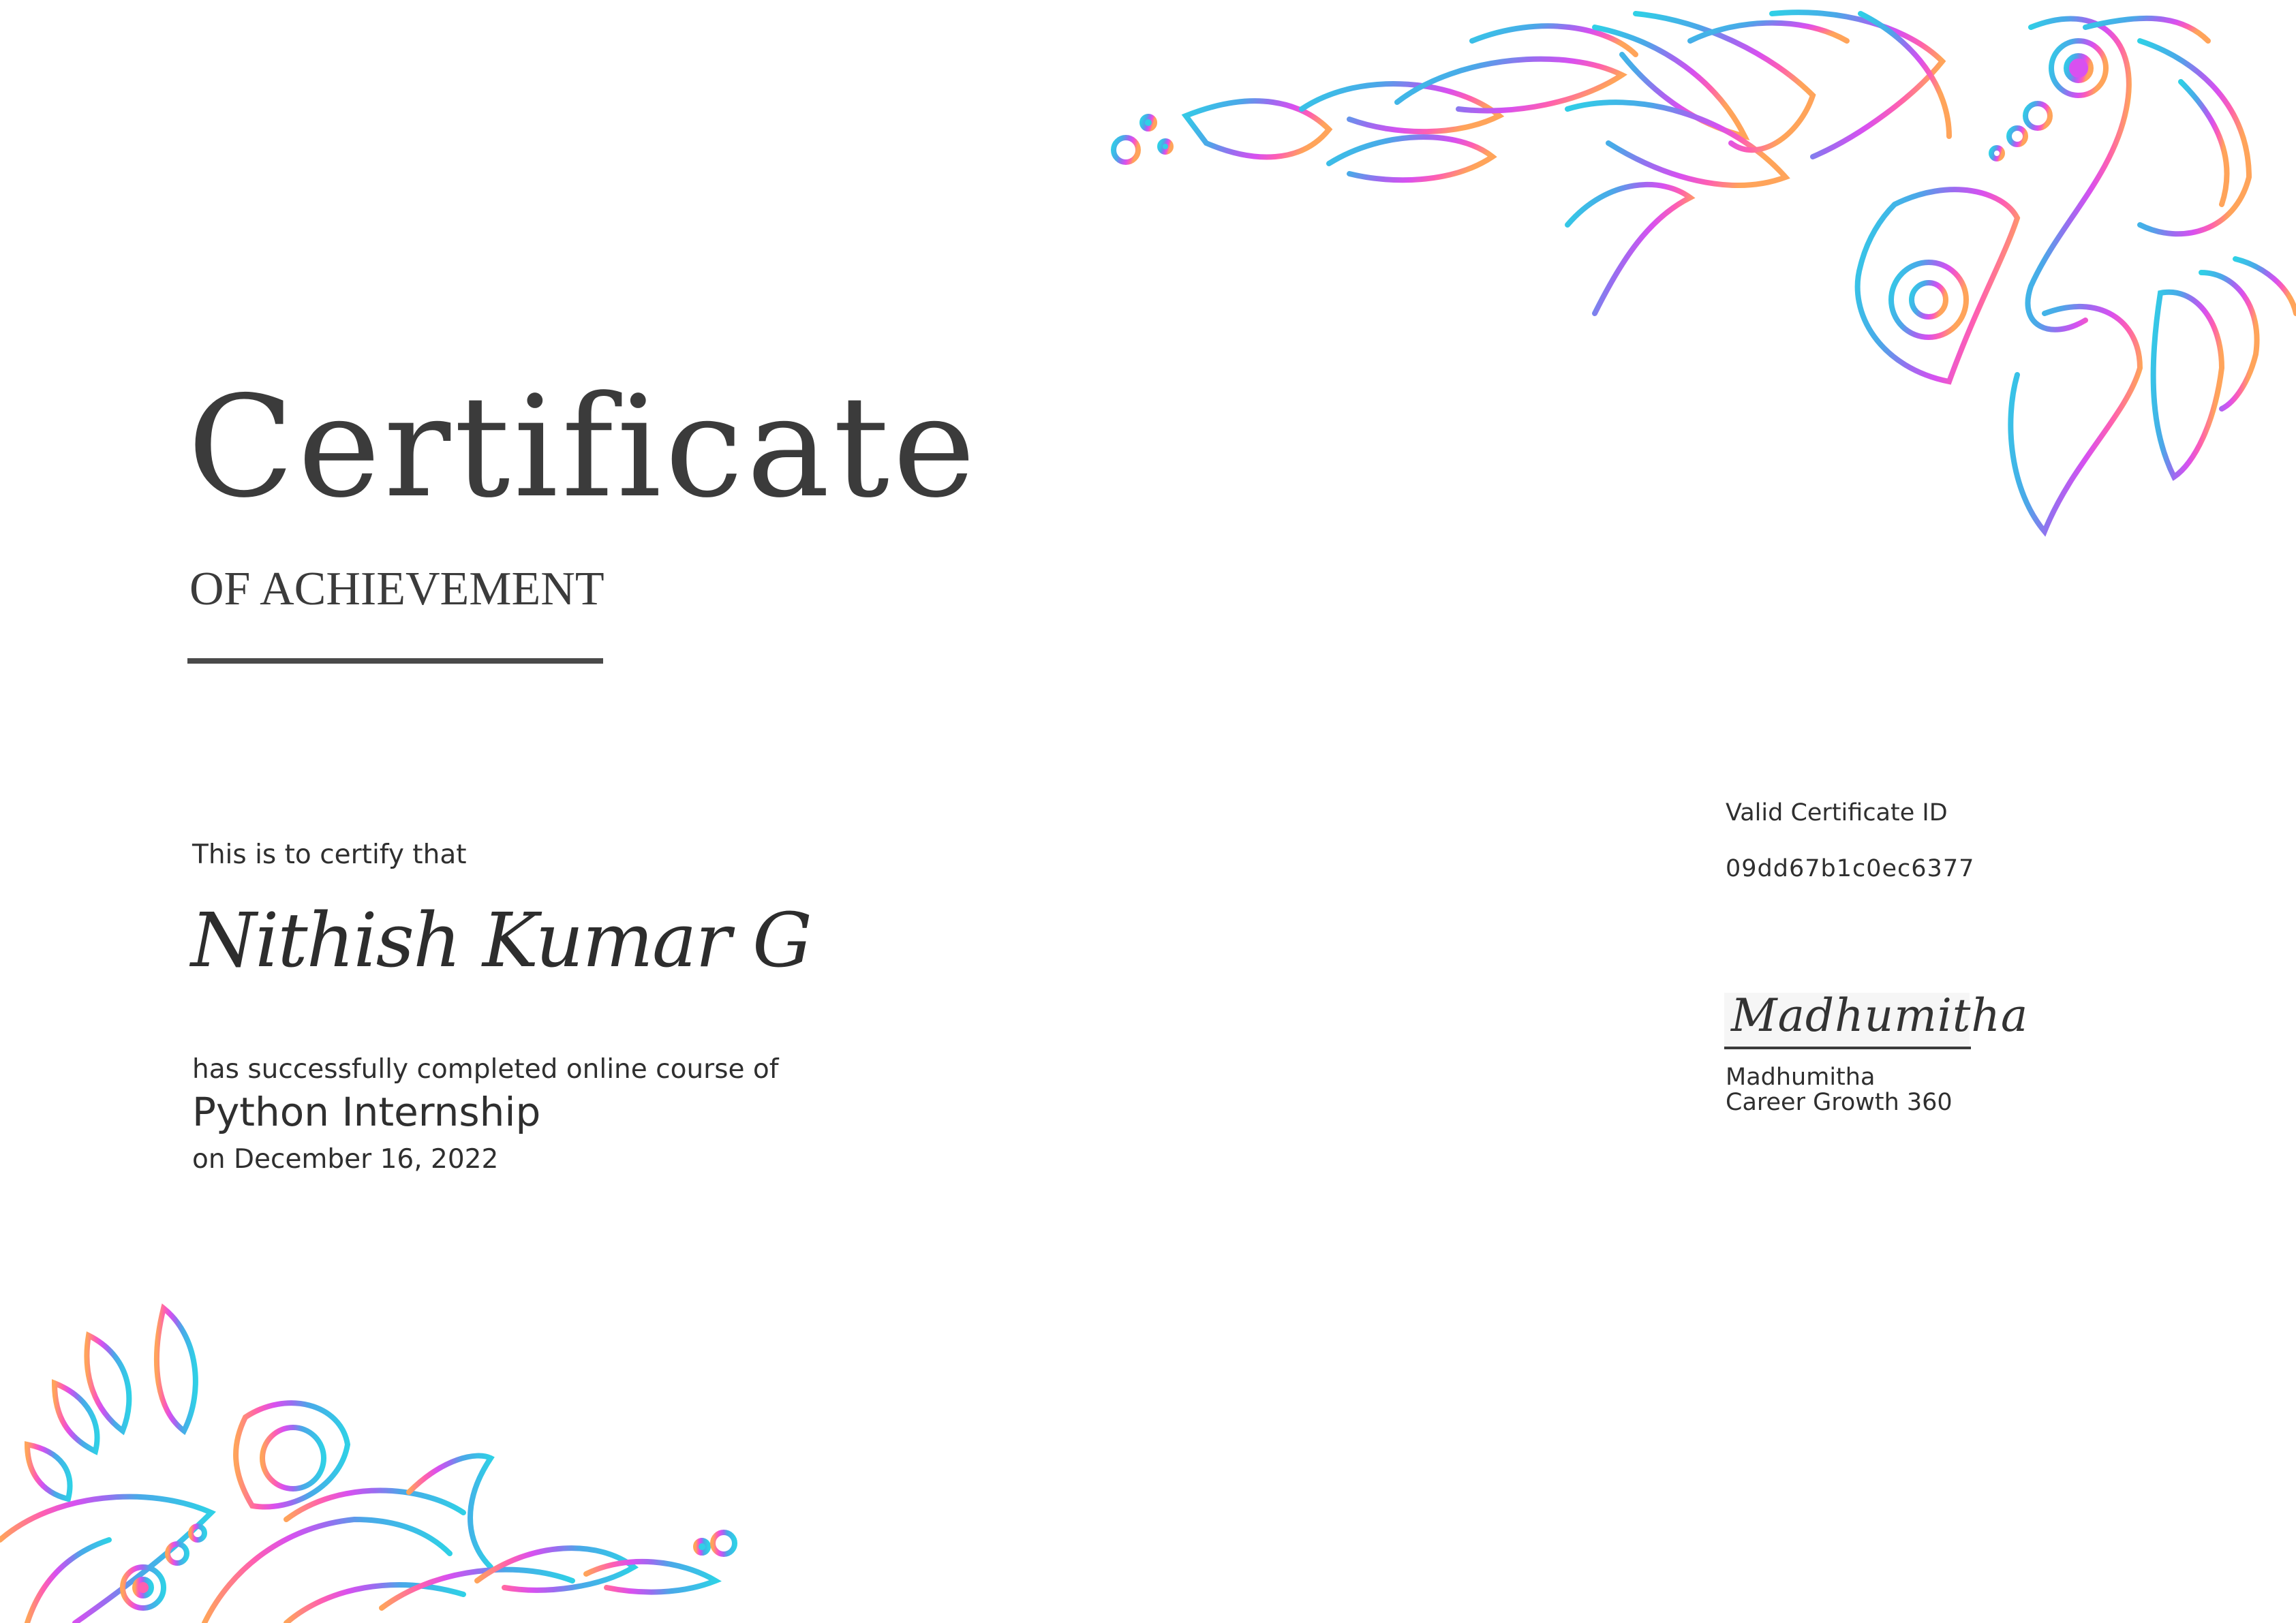  What do you see at coordinates (366, 1112) in the screenshot?
I see `course-name: Python Internship` at bounding box center [366, 1112].